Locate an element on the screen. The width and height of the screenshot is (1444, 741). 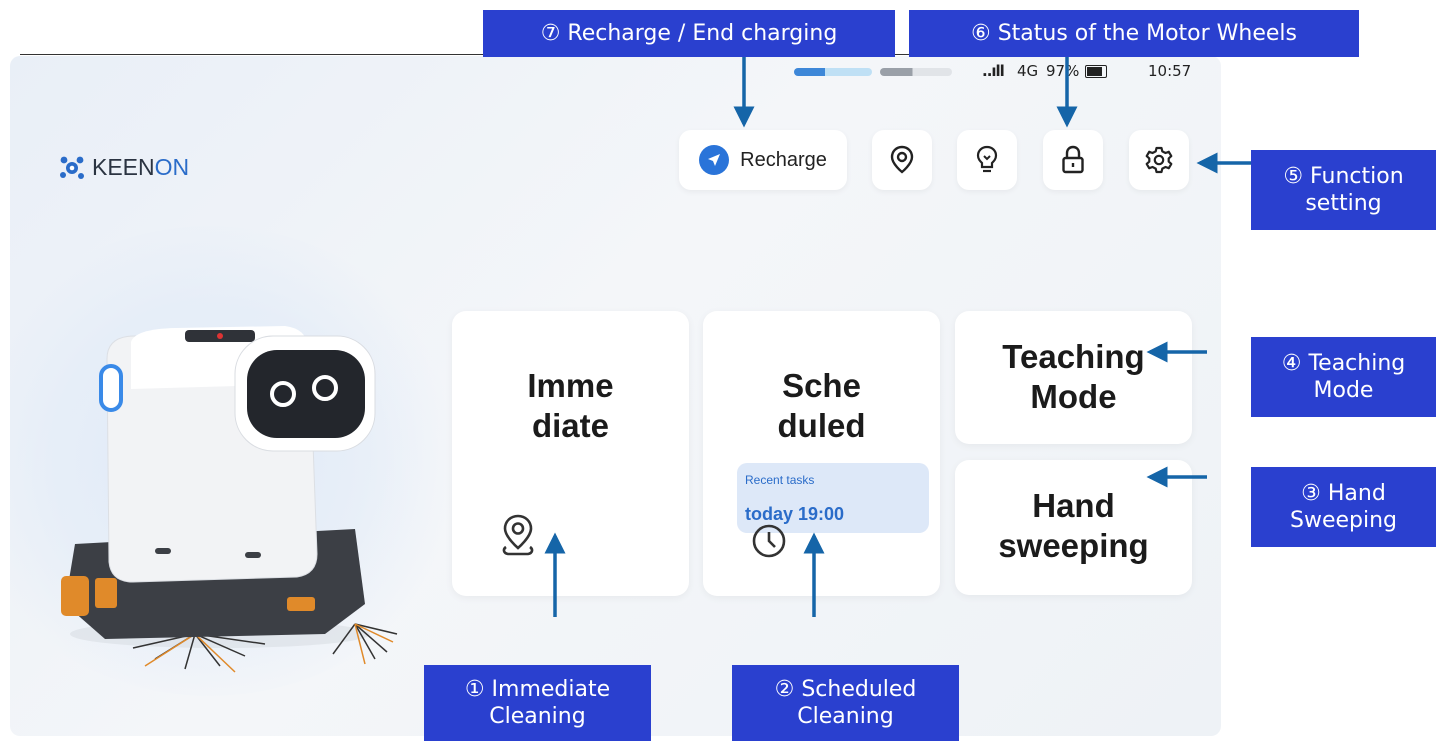
callout-immediate-line2: Cleaning is located at coordinates (537, 716).